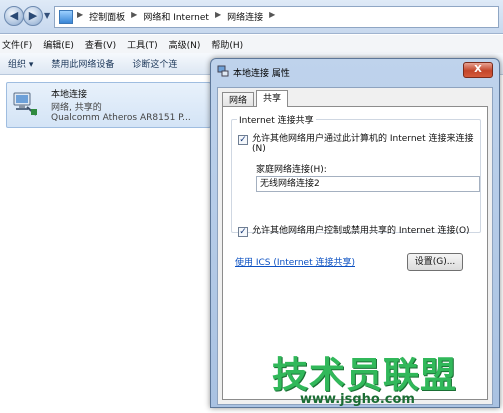  Describe the element at coordinates (361, 231) in the screenshot. I see `allow-control-label: 允许其他网络用户控制或禁用共享的 Internet 连接(O)` at that location.